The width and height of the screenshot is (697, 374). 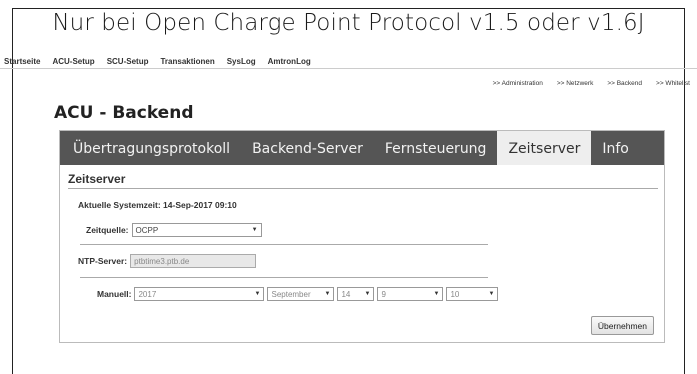 What do you see at coordinates (348, 68) in the screenshot?
I see `nav-divider` at bounding box center [348, 68].